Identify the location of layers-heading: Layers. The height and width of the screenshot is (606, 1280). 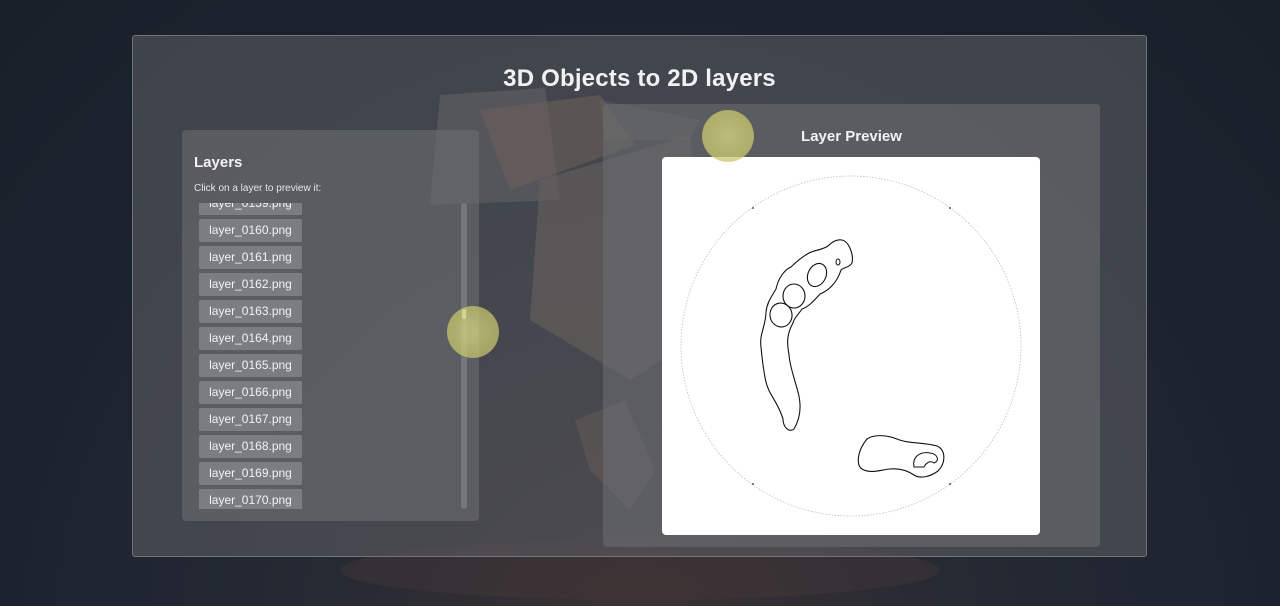
(218, 162).